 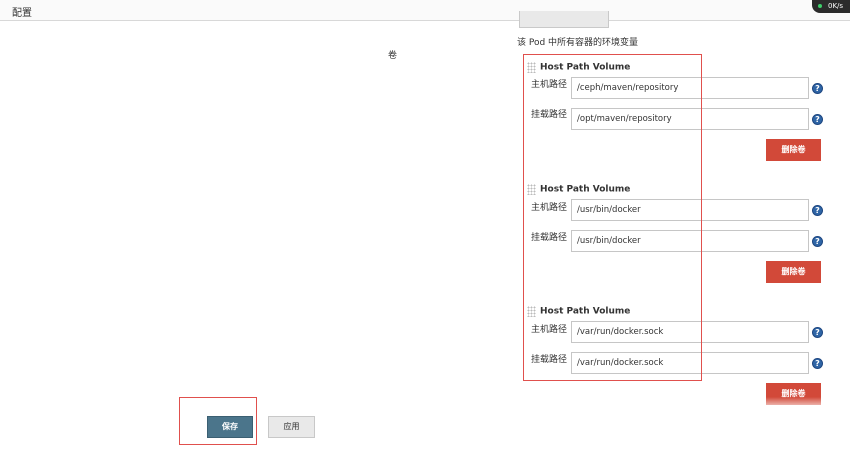 I want to click on add-env-button, so click(x=564, y=19).